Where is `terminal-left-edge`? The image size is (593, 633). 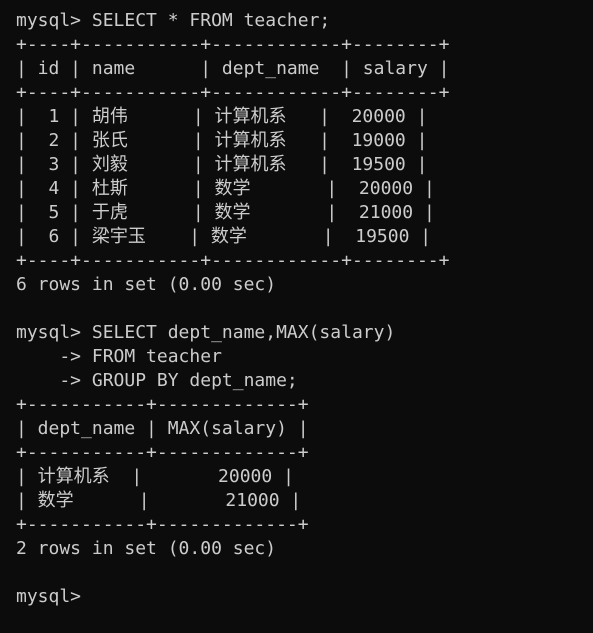
terminal-left-edge is located at coordinates (5, 316).